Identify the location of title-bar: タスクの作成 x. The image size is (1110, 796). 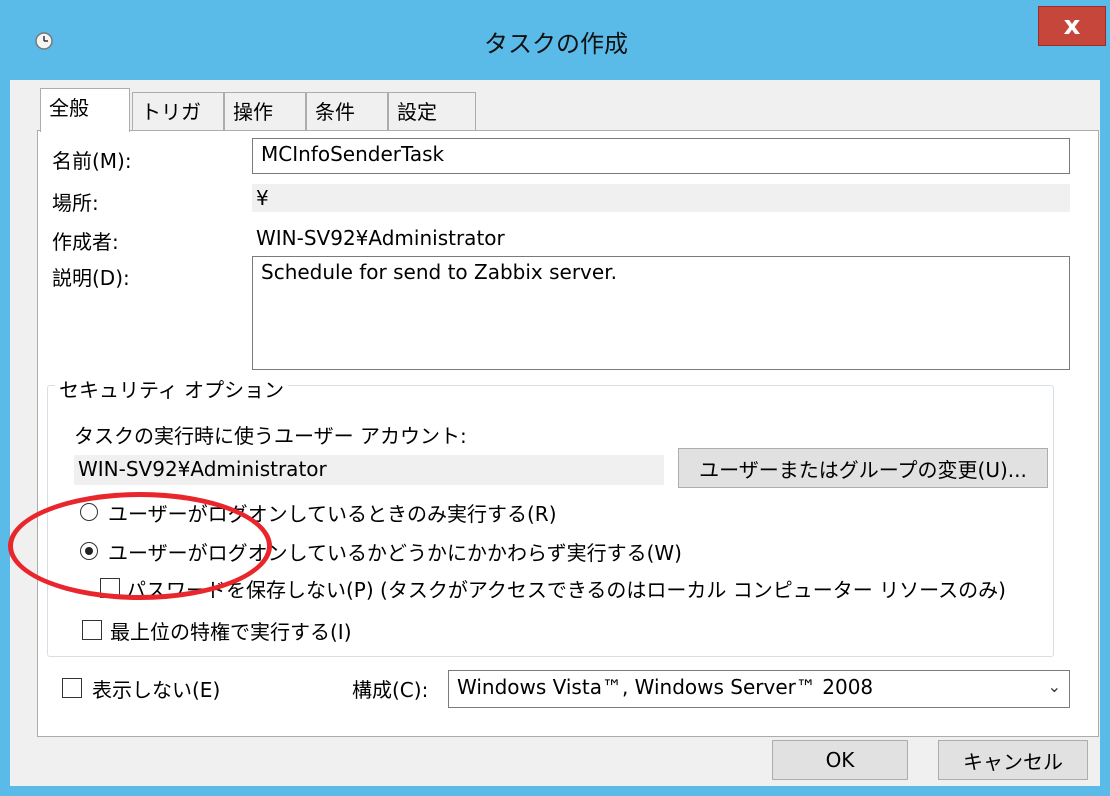
(557, 40).